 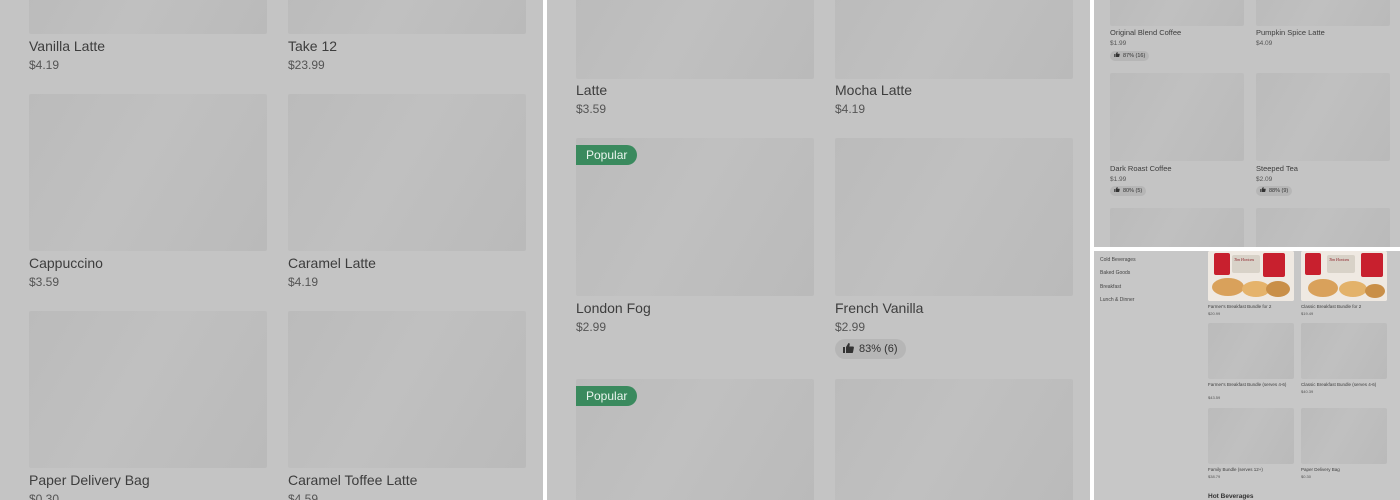 What do you see at coordinates (879, 308) in the screenshot?
I see `item-name: French Vanilla` at bounding box center [879, 308].